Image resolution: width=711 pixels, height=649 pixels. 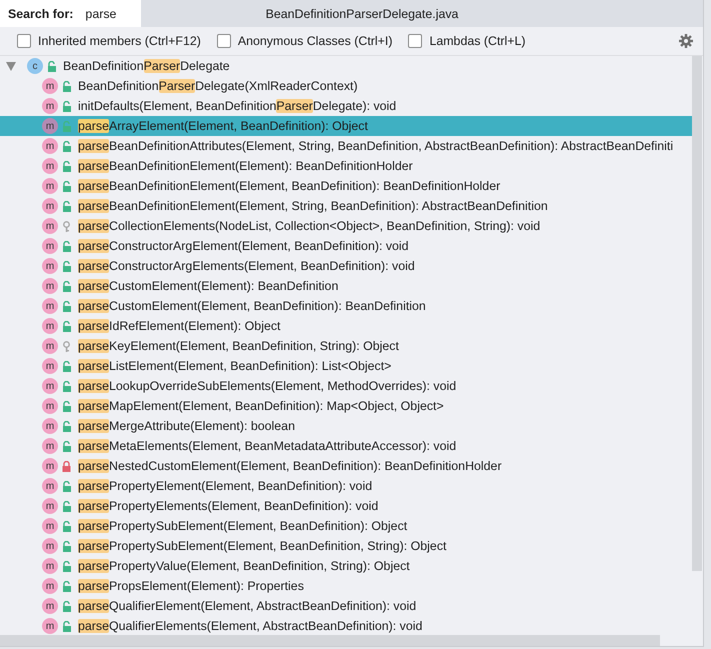 What do you see at coordinates (11, 66) in the screenshot?
I see `expand-arrow-icon` at bounding box center [11, 66].